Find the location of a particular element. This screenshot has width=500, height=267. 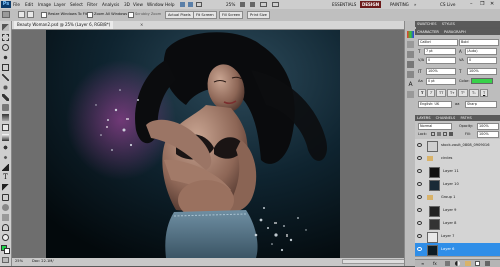

faux-italic-button: T is located at coordinates (431, 93).